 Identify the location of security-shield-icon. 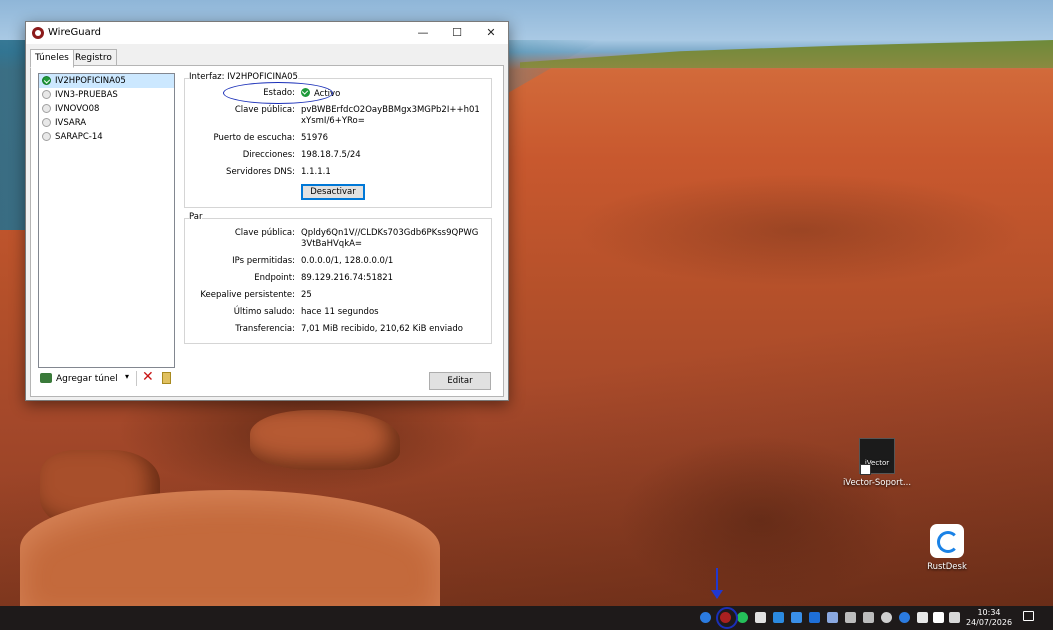
(814, 617).